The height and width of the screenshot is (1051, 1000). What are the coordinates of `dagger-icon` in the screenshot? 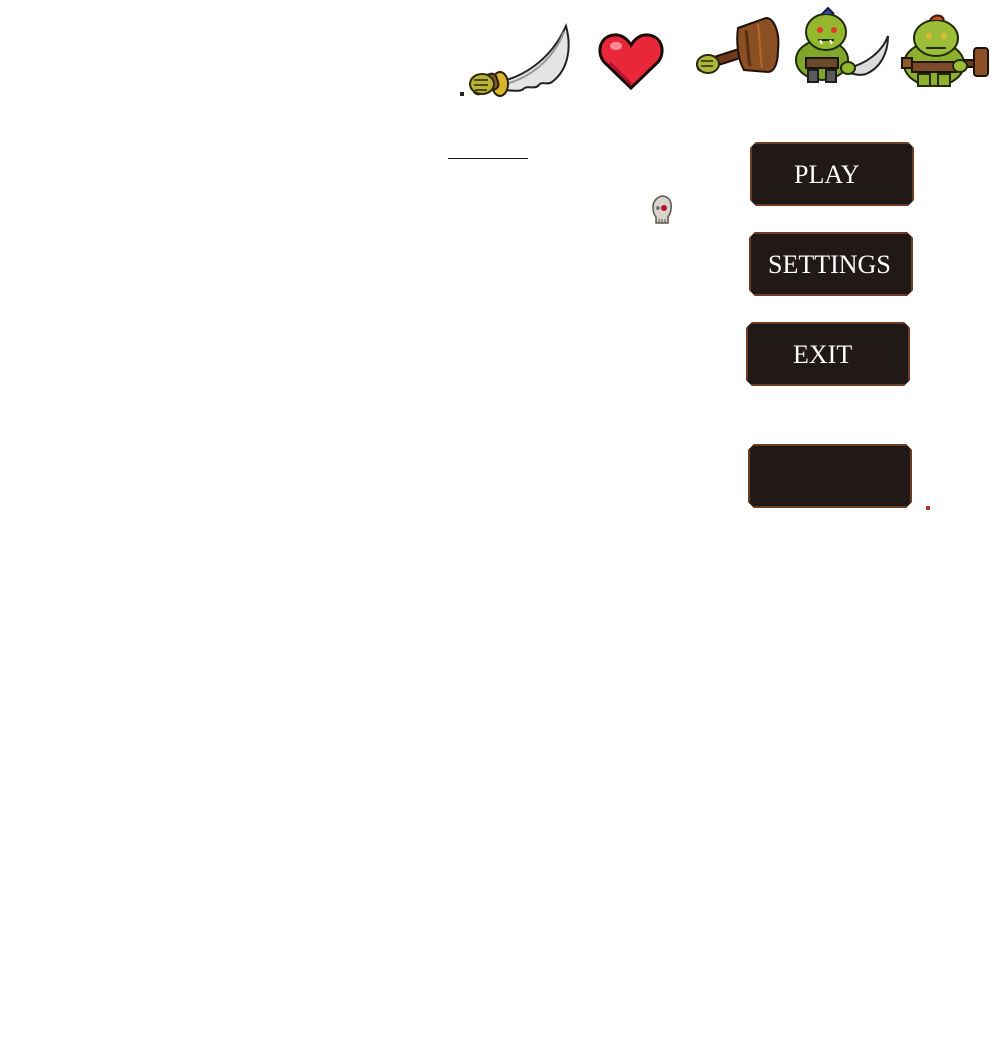 It's located at (516, 60).